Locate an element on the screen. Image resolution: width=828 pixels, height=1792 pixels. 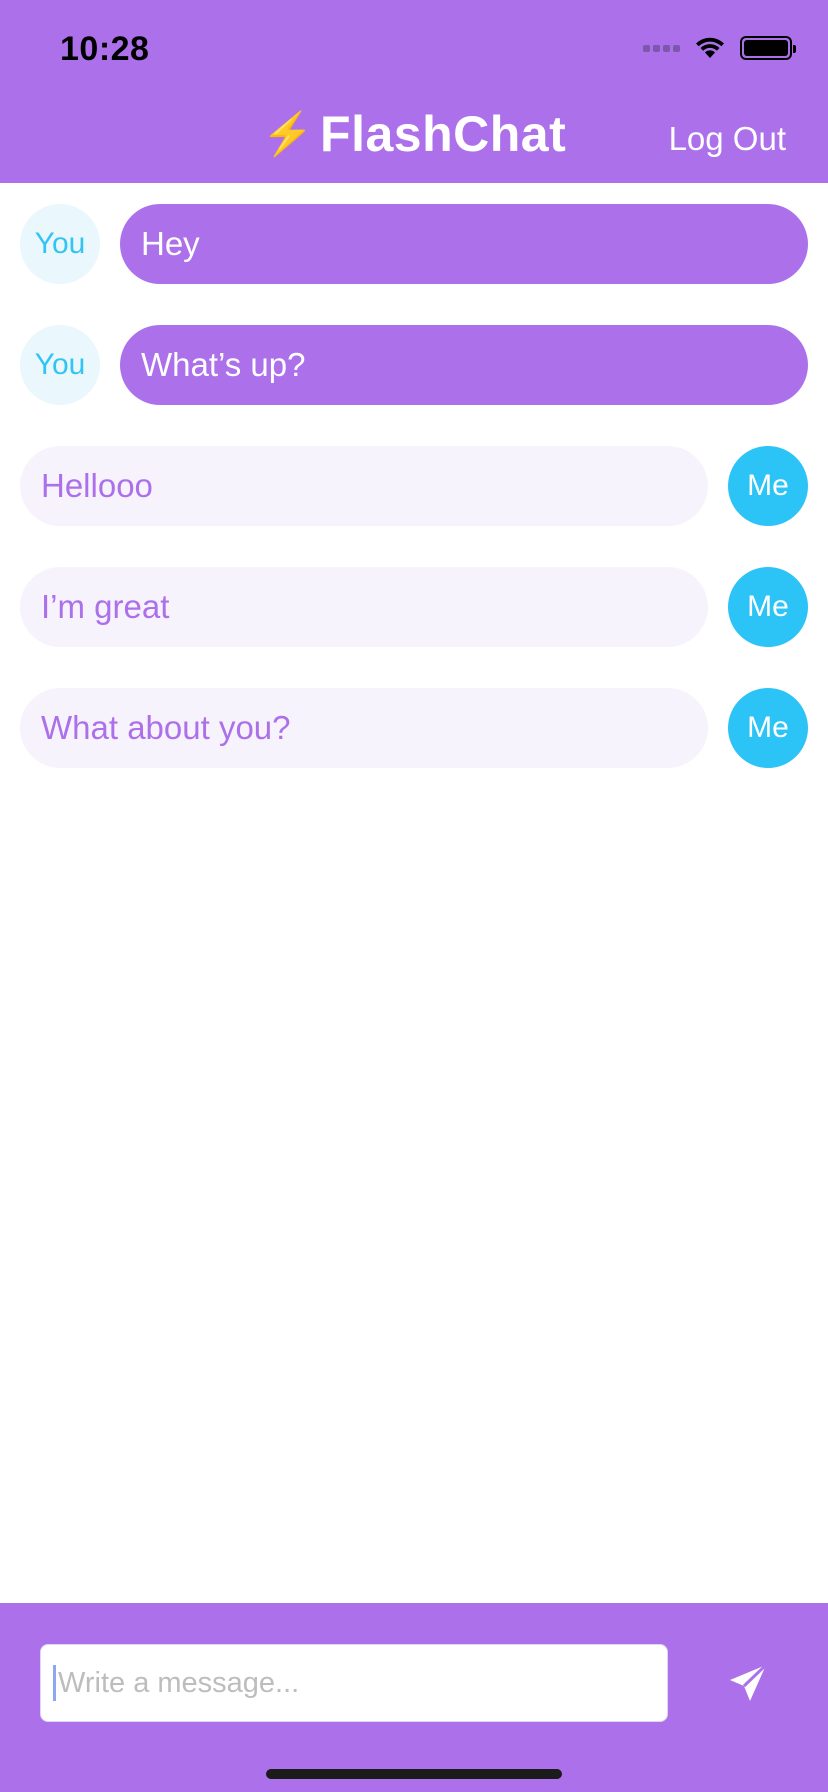
message-row: You What’s up? is located at coordinates (414, 365).